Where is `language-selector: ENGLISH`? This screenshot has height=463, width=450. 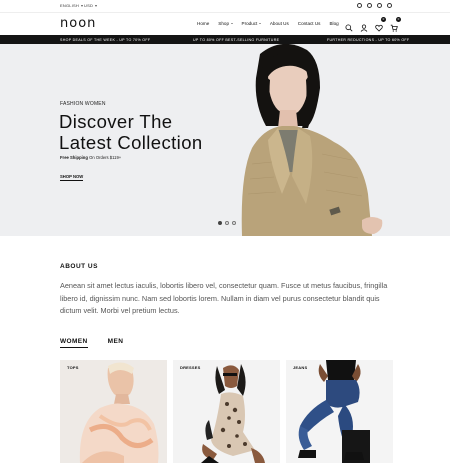
language-selector: ENGLISH is located at coordinates (71, 5).